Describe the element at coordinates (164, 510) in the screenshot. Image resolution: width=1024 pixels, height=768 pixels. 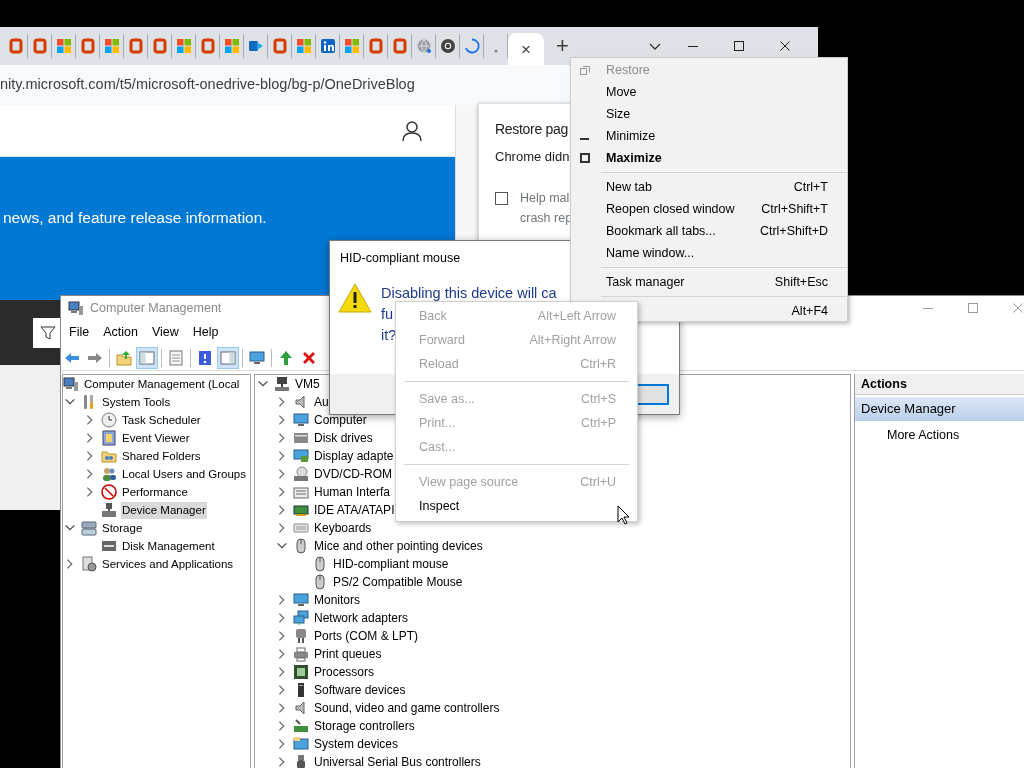
I see `tree-item: Device Manager` at that location.